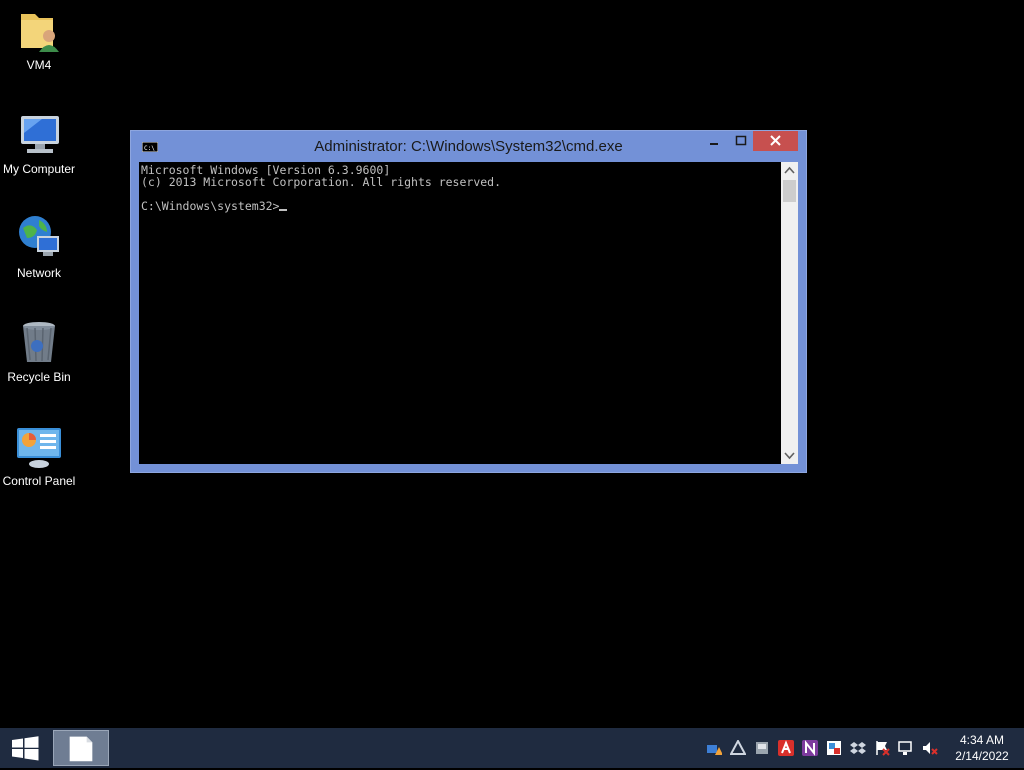 This screenshot has height=770, width=1024. What do you see at coordinates (834, 748) in the screenshot?
I see `image-icon` at bounding box center [834, 748].